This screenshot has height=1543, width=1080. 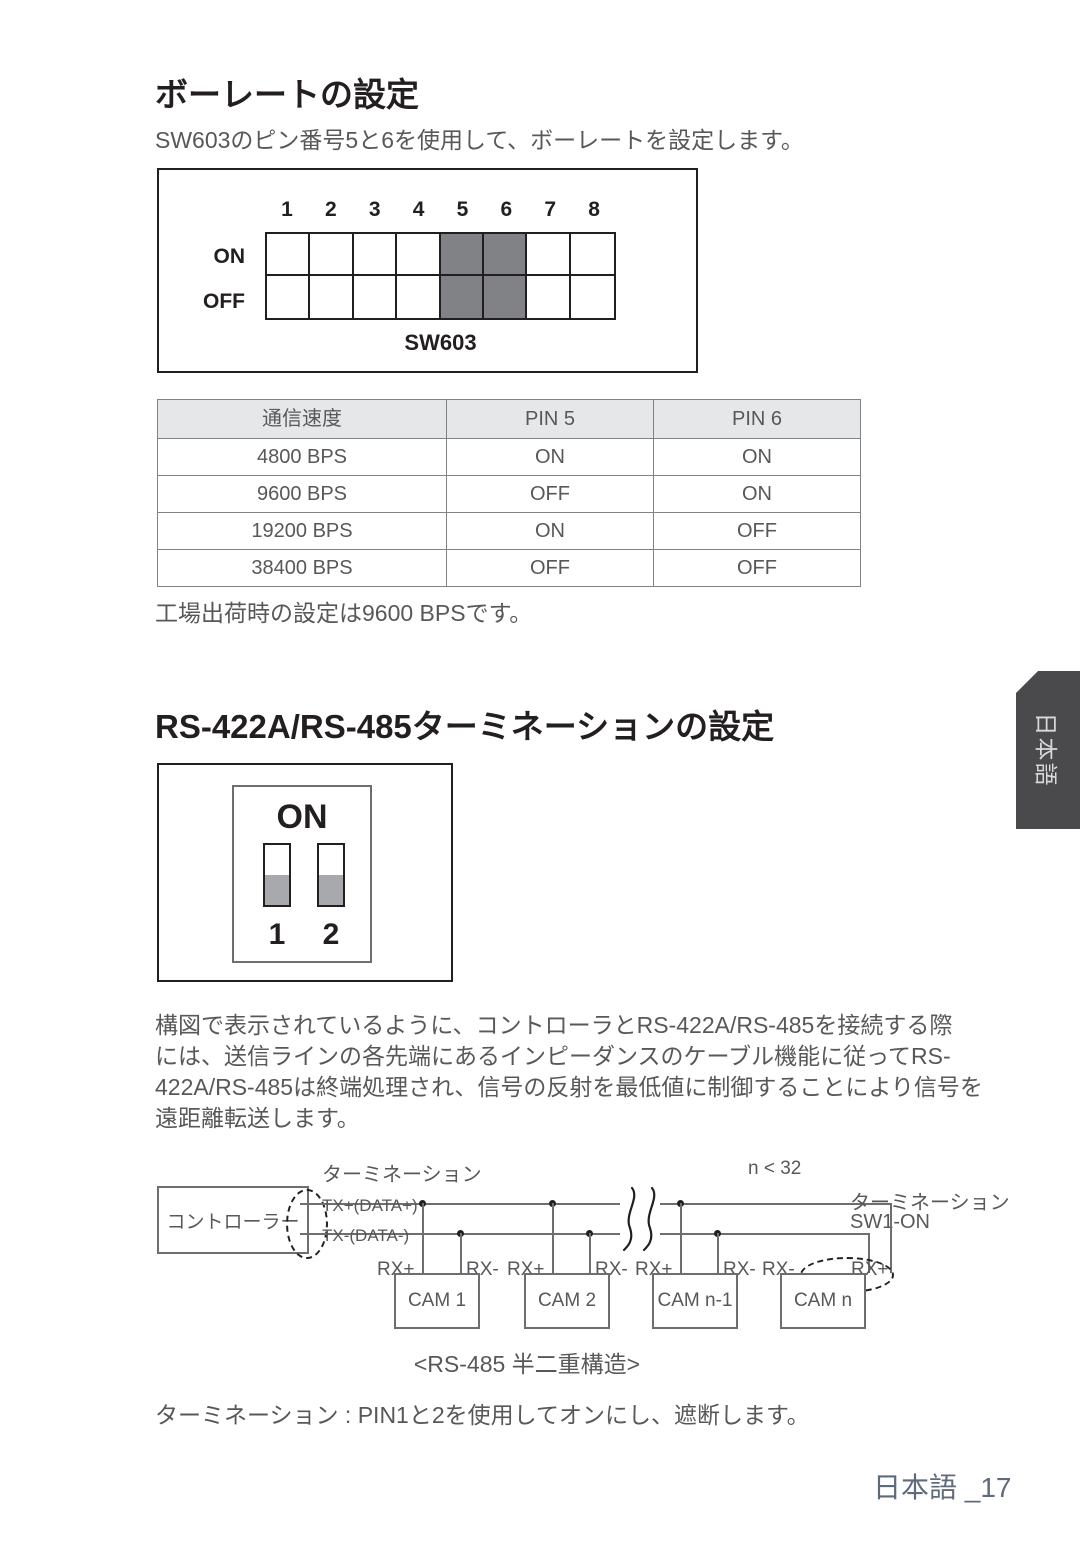 I want to click on bus-break-symbol-icon, so click(x=639, y=1219).